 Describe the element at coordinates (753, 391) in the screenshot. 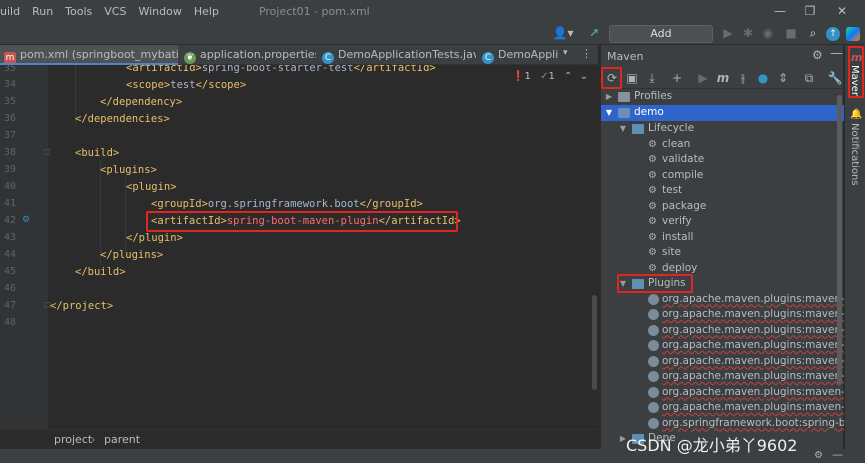

I see `plugin-label: org.apache.maven.plugins:maven-site-plu` at that location.